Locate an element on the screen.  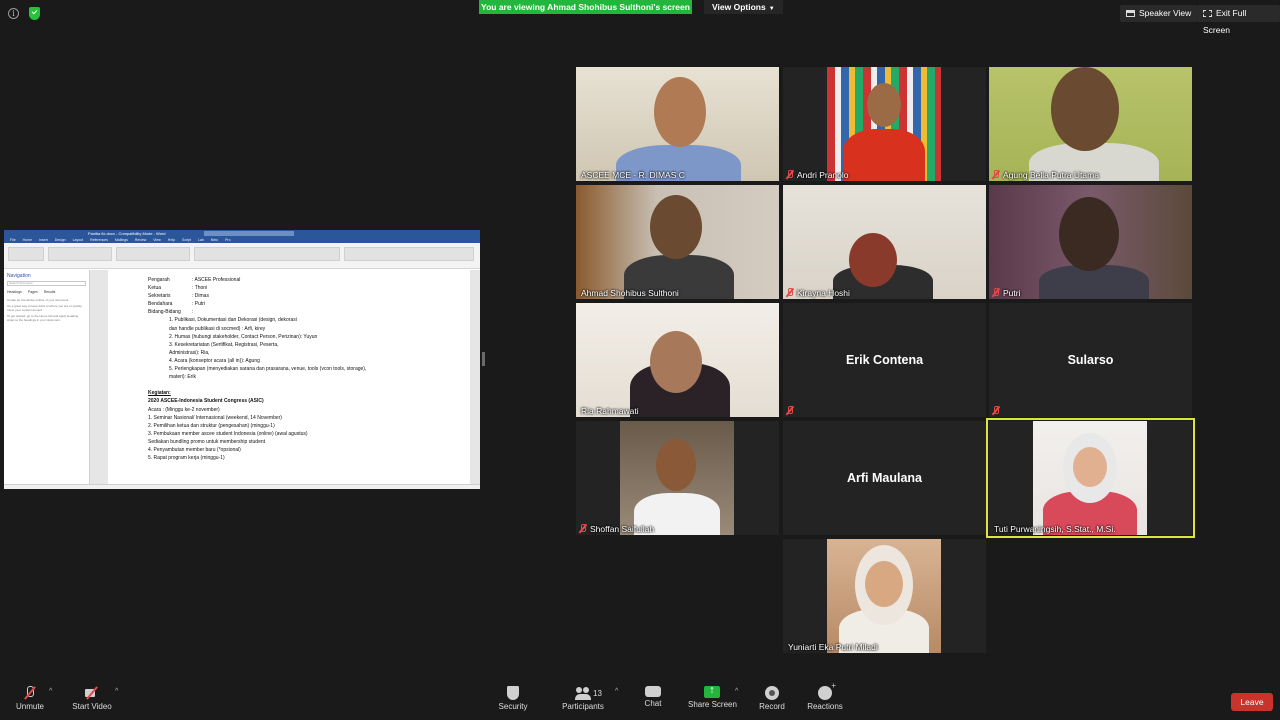
participants-options-chevron-icon: ^ is located at coordinates (616, 691).